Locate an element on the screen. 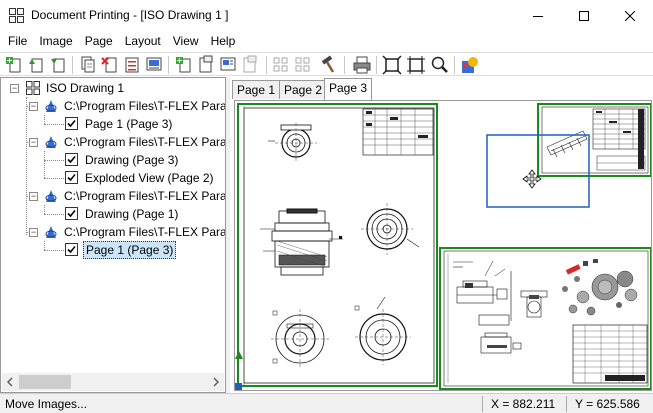 This screenshot has width=653, height=413. tree-page-2-2: Exploded View (Page 2) is located at coordinates (140, 178).